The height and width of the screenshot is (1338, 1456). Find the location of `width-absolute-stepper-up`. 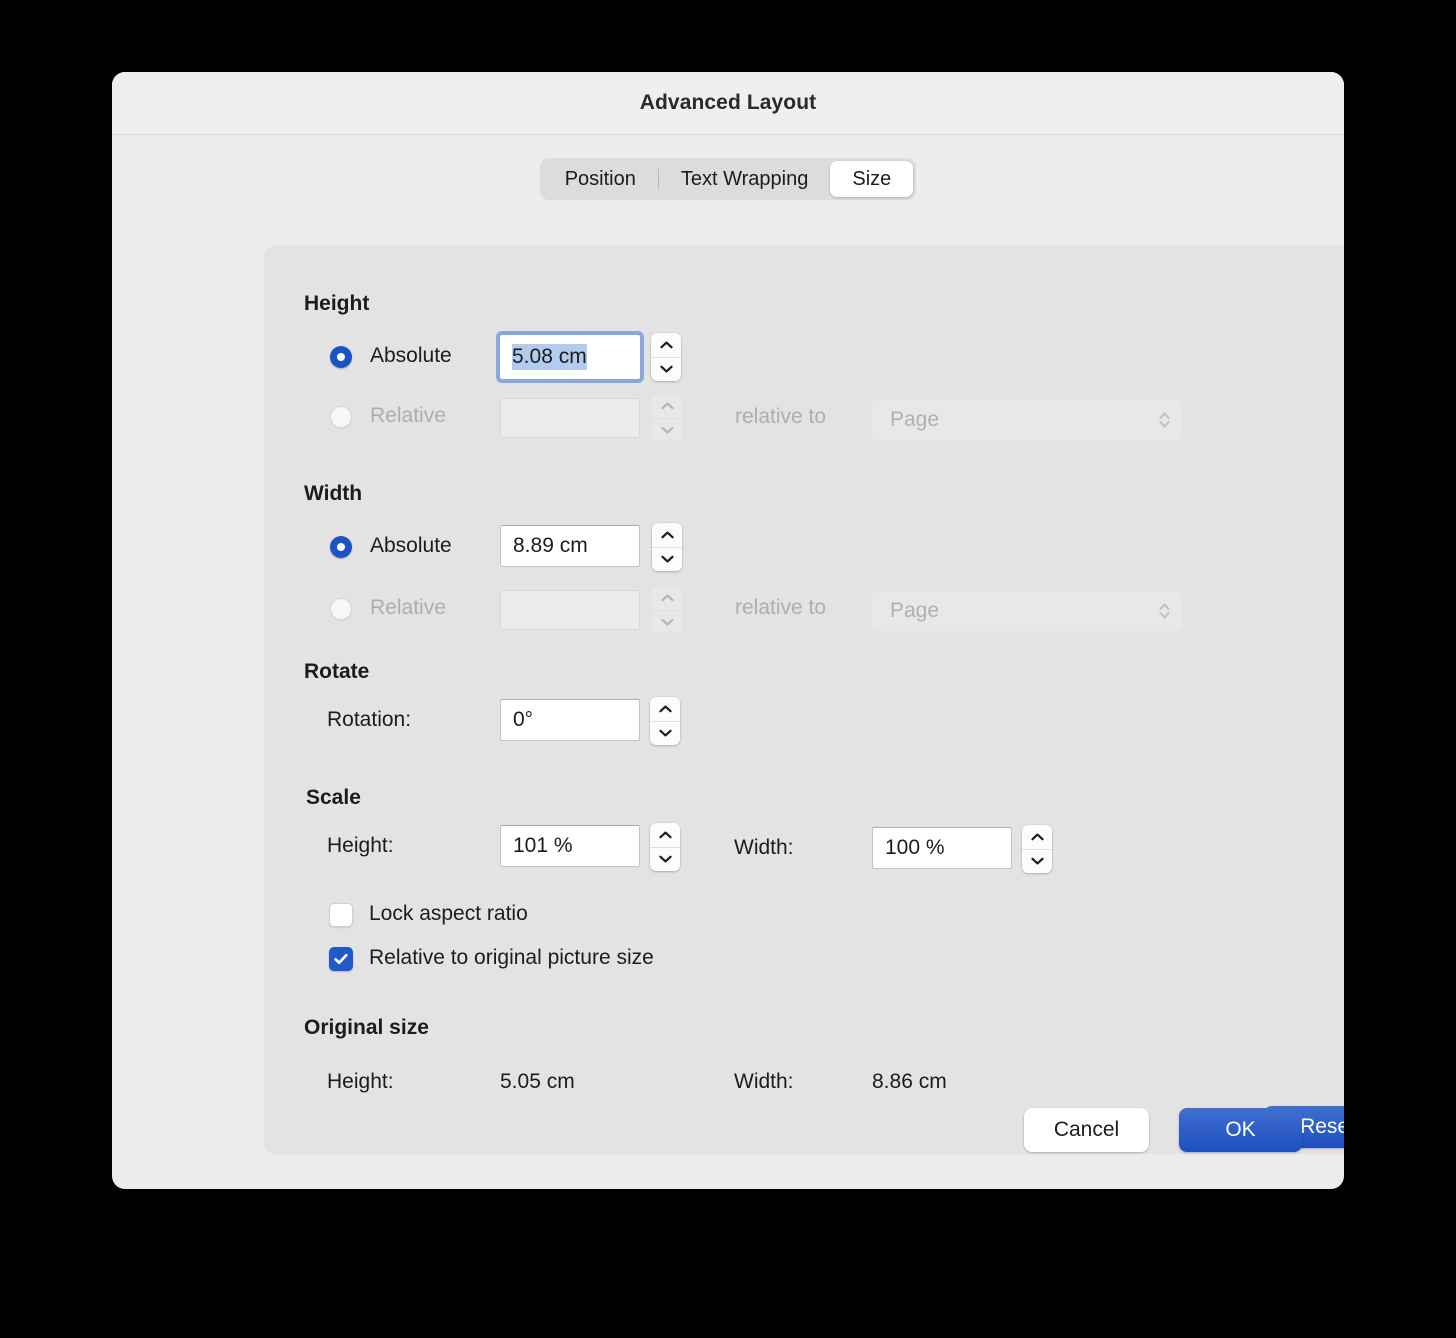

width-absolute-stepper-up is located at coordinates (667, 535).